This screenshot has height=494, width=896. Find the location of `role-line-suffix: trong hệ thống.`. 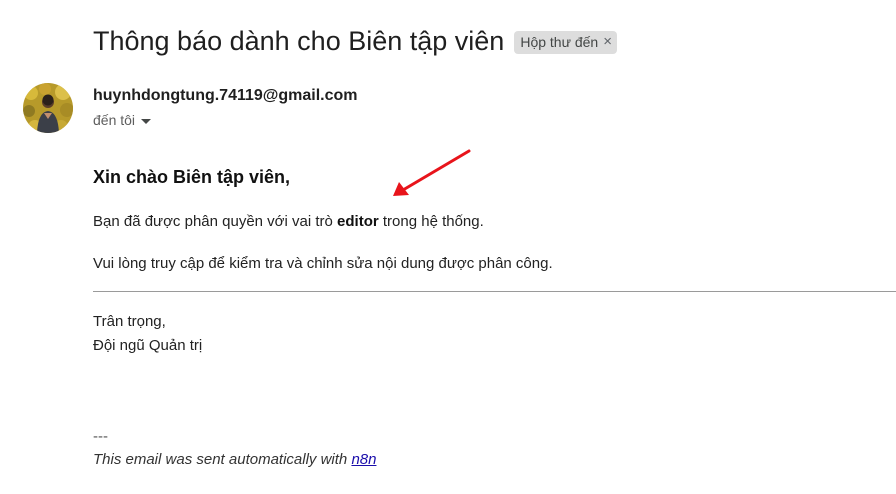

role-line-suffix: trong hệ thống. is located at coordinates (431, 221).